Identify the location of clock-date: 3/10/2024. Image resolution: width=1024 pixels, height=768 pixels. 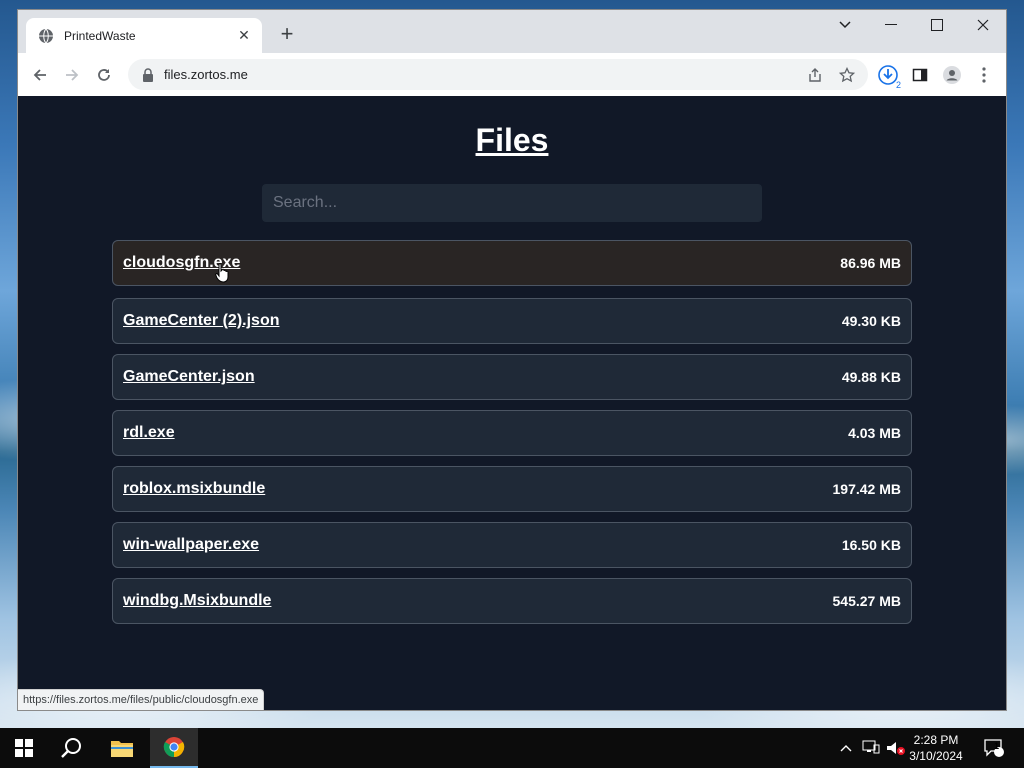
(936, 756).